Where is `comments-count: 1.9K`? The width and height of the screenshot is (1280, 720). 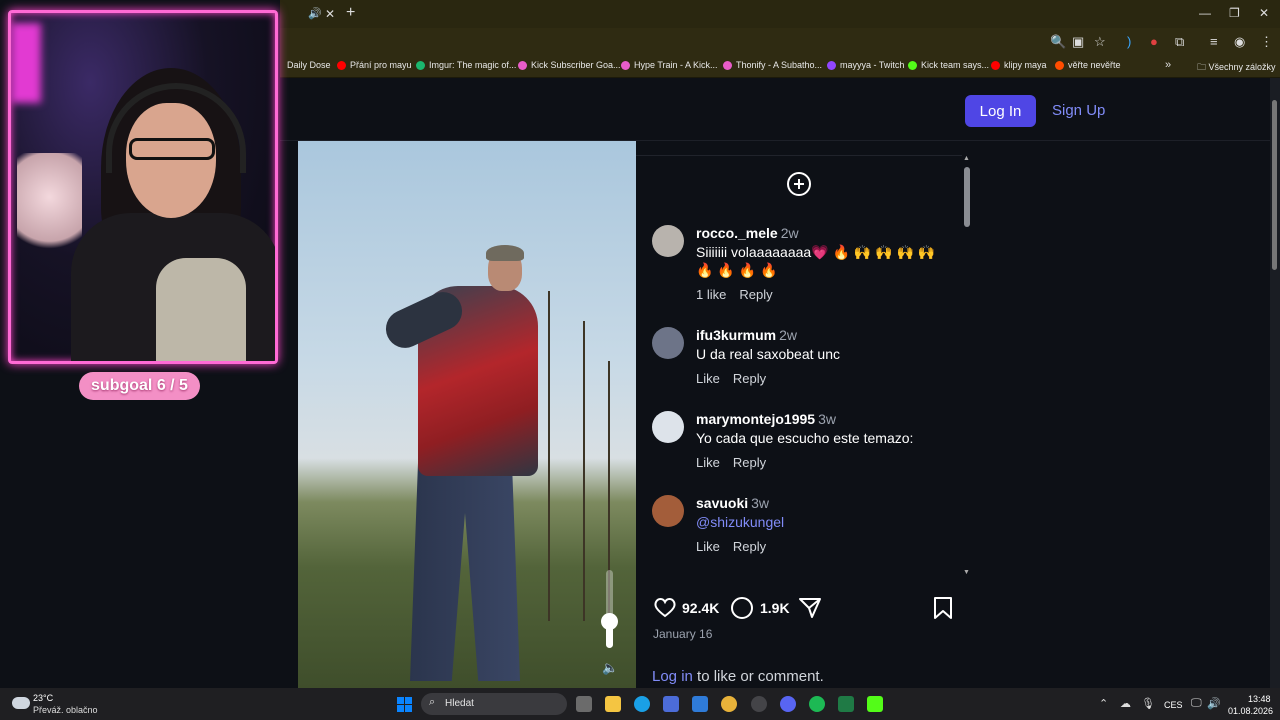 comments-count: 1.9K is located at coordinates (775, 608).